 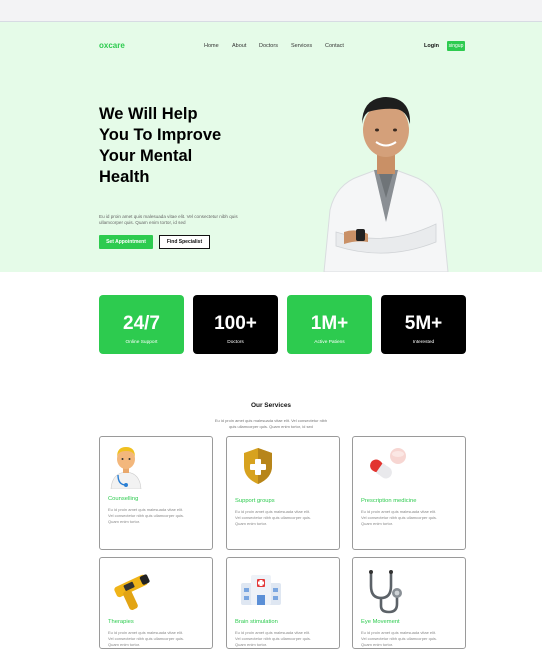 I want to click on nav-services: Services, so click(x=301, y=46).